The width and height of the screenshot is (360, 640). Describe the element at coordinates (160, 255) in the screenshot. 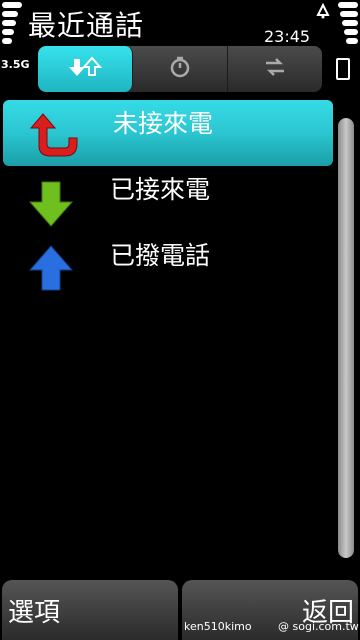

I see `list-item-label: 已撥電話` at that location.